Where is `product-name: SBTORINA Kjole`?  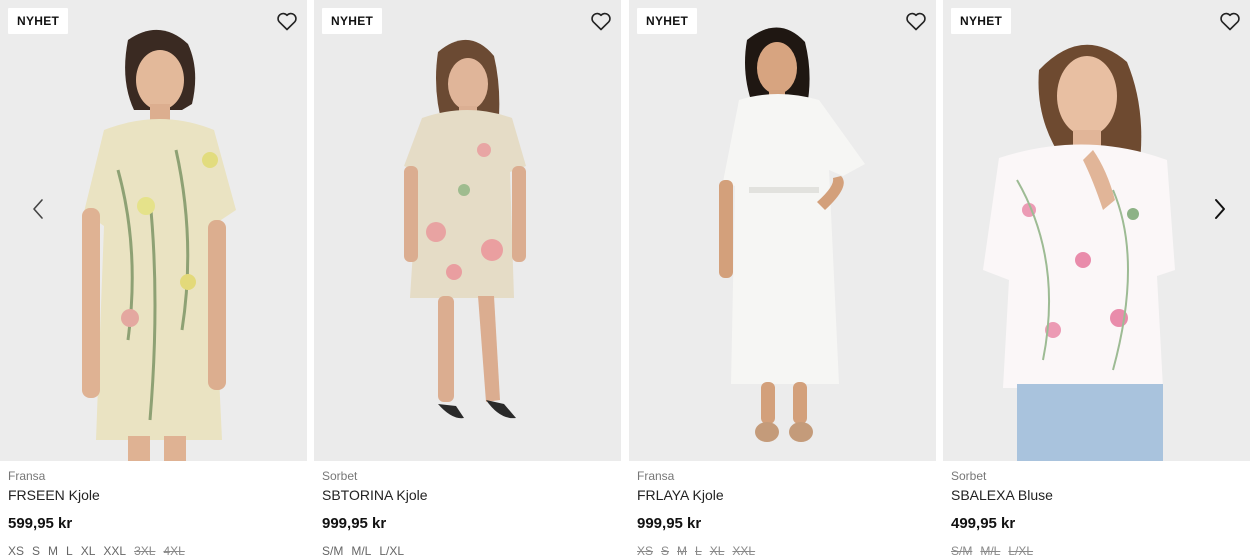 product-name: SBTORINA Kjole is located at coordinates (469, 495).